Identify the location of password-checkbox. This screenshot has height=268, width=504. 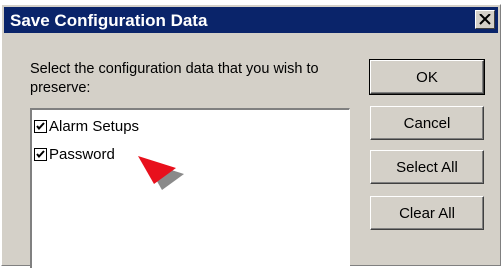
(40, 154).